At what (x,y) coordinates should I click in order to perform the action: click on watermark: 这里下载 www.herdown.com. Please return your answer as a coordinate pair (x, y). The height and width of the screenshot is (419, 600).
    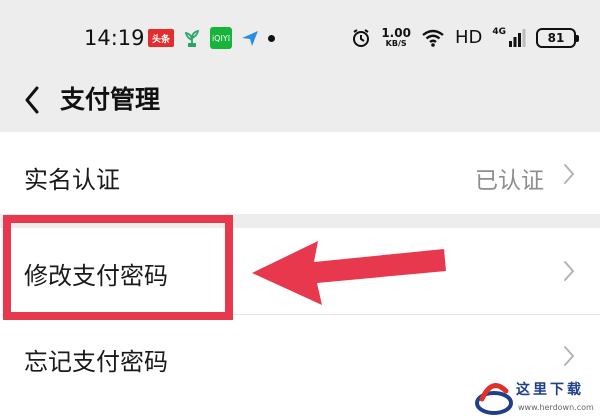
    Looking at the image, I should click on (536, 398).